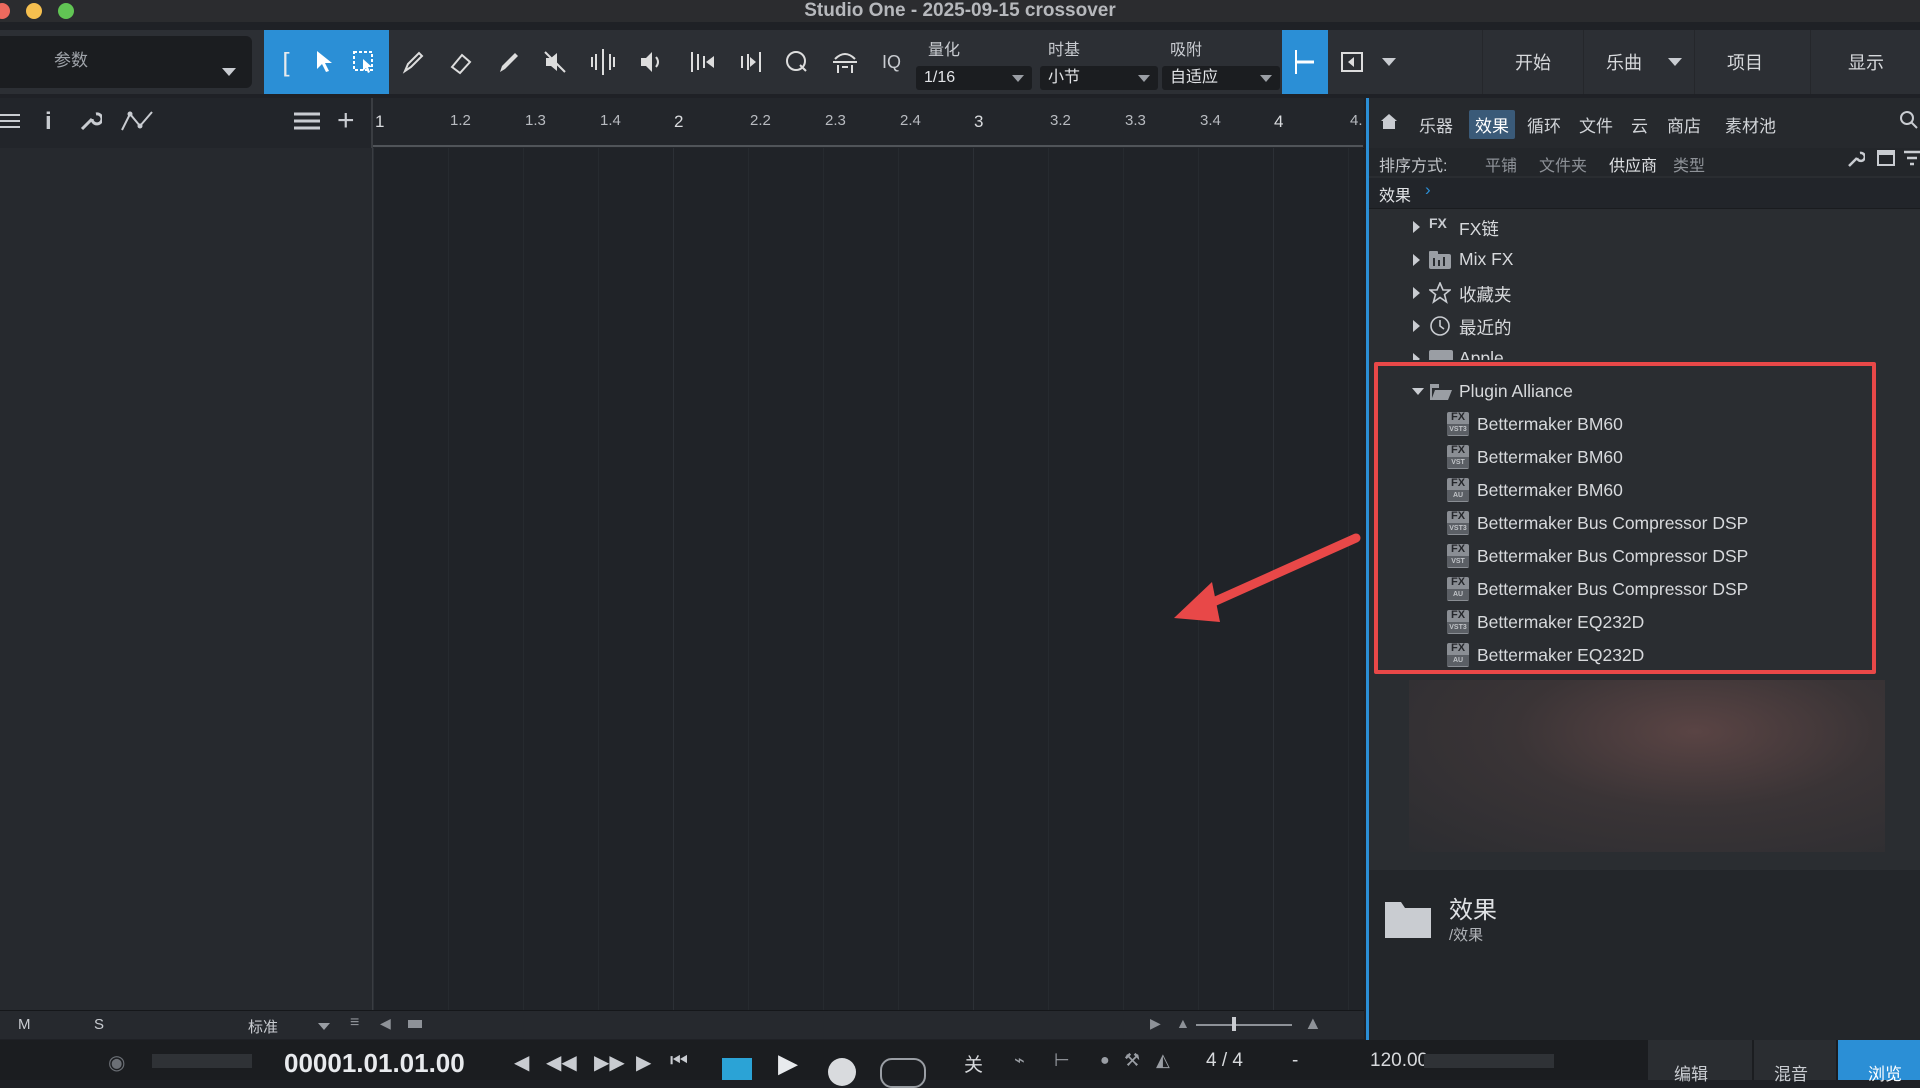 This screenshot has width=1920, height=1088. Describe the element at coordinates (1389, 123) in the screenshot. I see `home-icon` at that location.